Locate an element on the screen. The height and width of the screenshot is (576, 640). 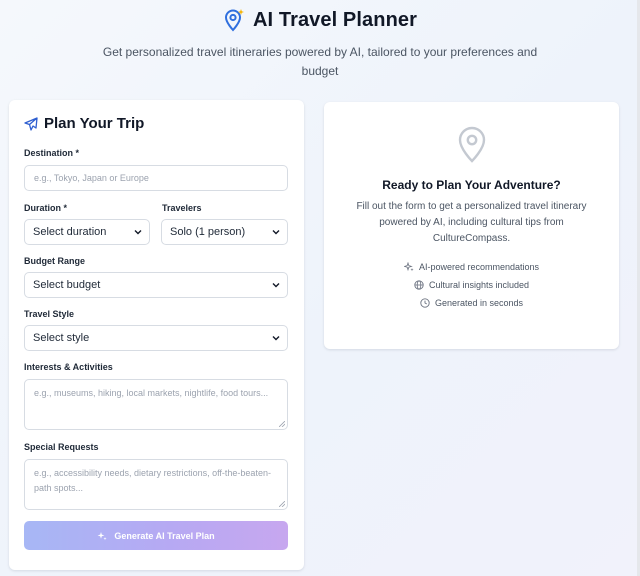
form-heading: Plan Your Trip is located at coordinates (84, 123).